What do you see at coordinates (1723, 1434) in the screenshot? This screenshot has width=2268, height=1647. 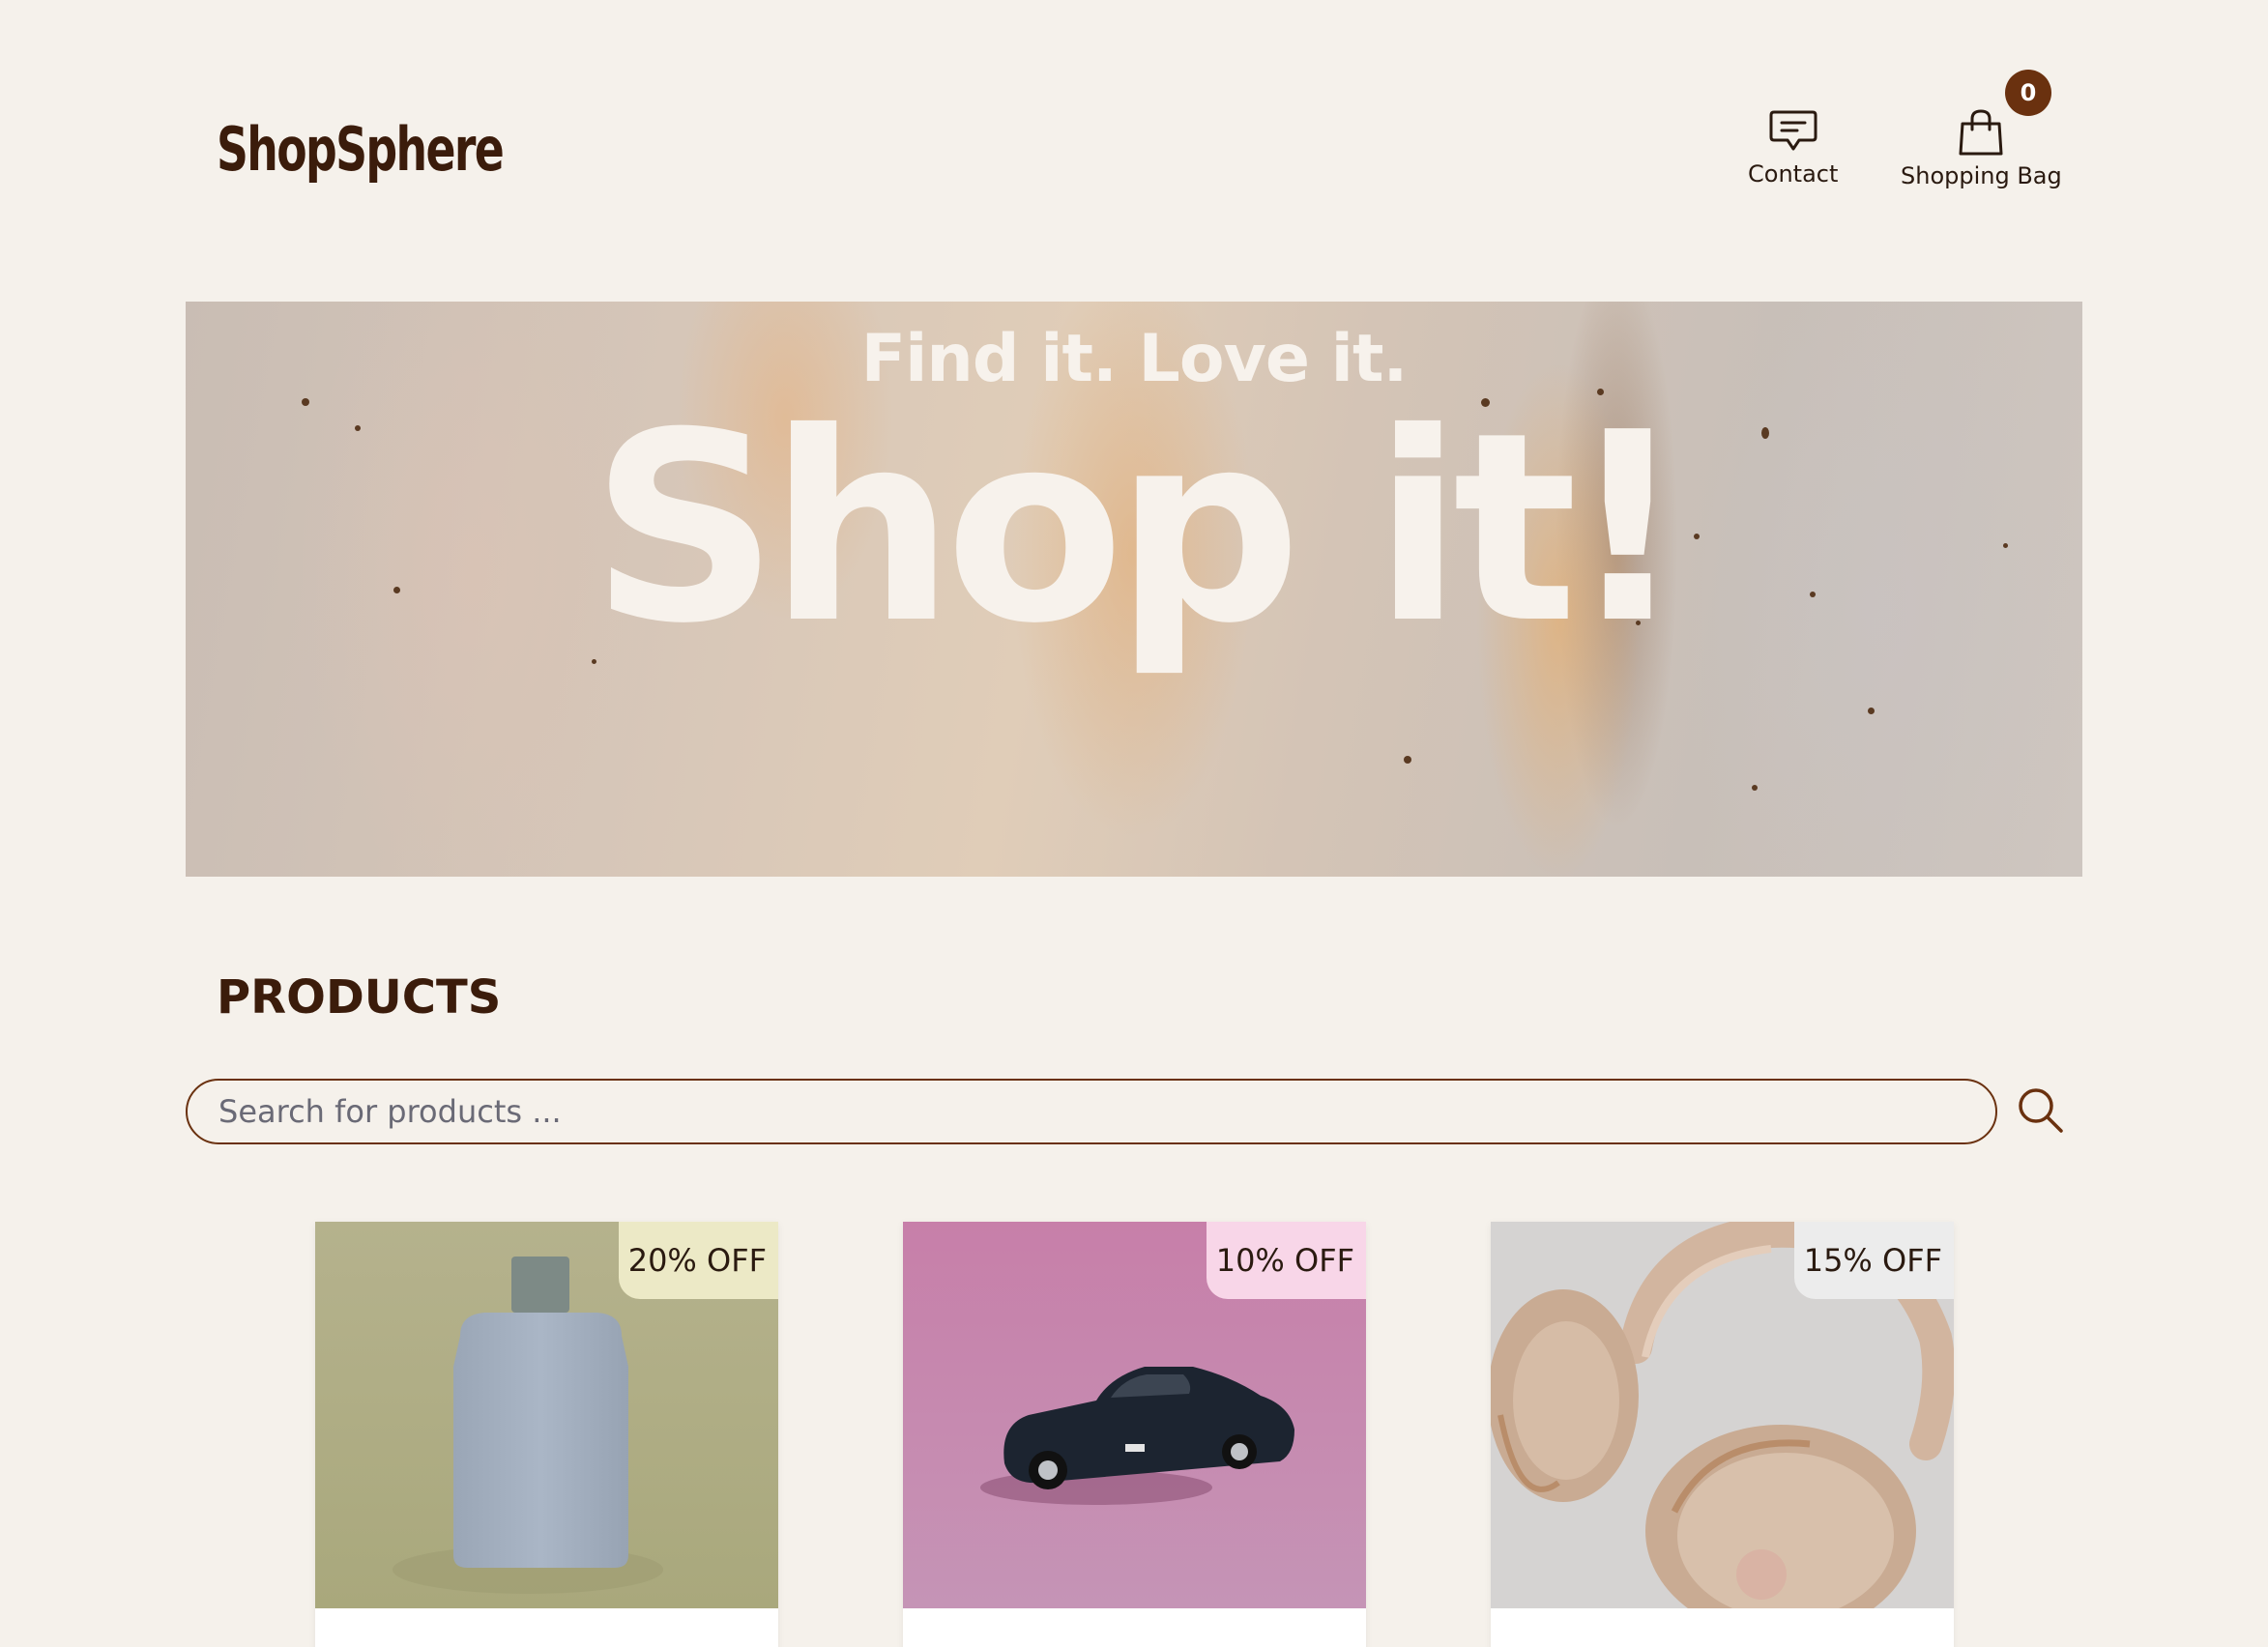 I see `product-card: 15% OFF` at bounding box center [1723, 1434].